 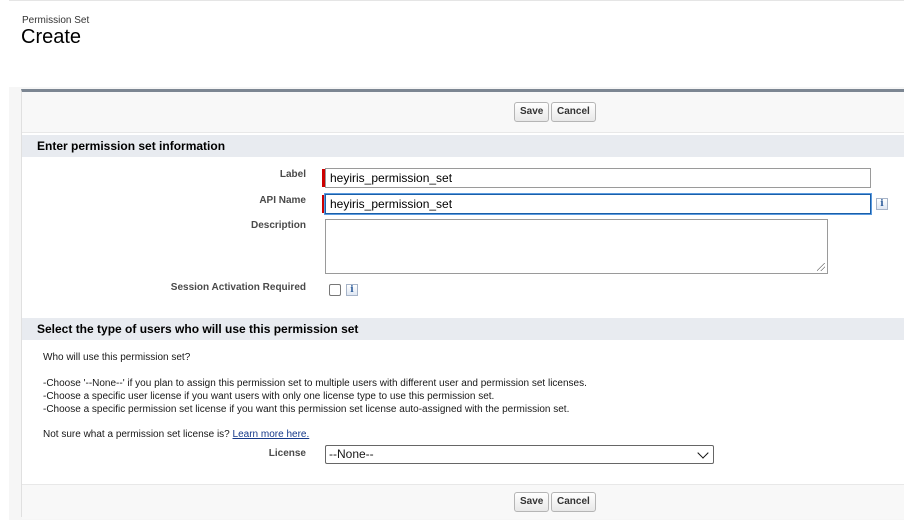 What do you see at coordinates (598, 178) in the screenshot?
I see `label-input` at bounding box center [598, 178].